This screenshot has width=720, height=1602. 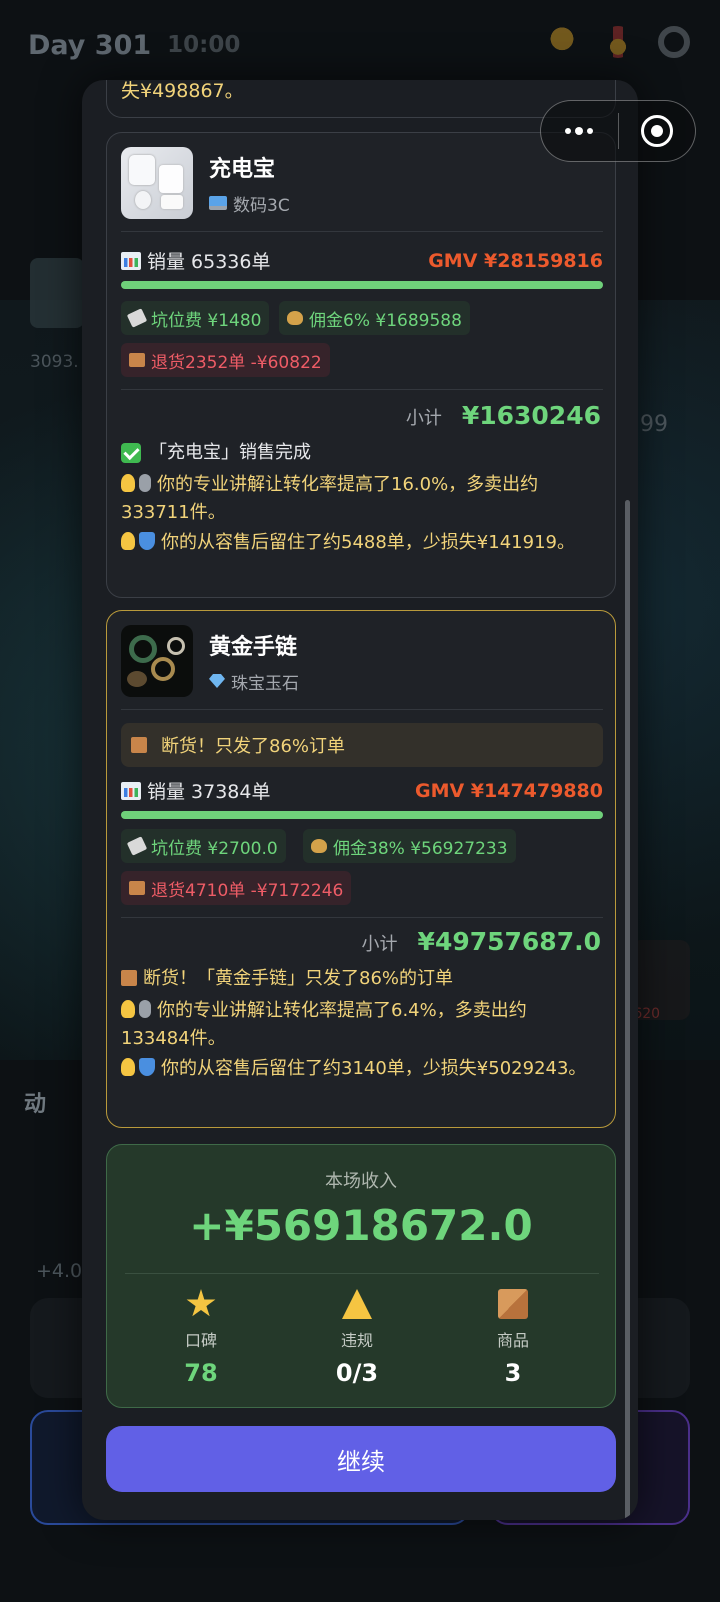 I want to click on income-summary: 本场收入 +¥56918672.0 口碑 78 违规 0/3 商品 3, so click(x=361, y=1276).